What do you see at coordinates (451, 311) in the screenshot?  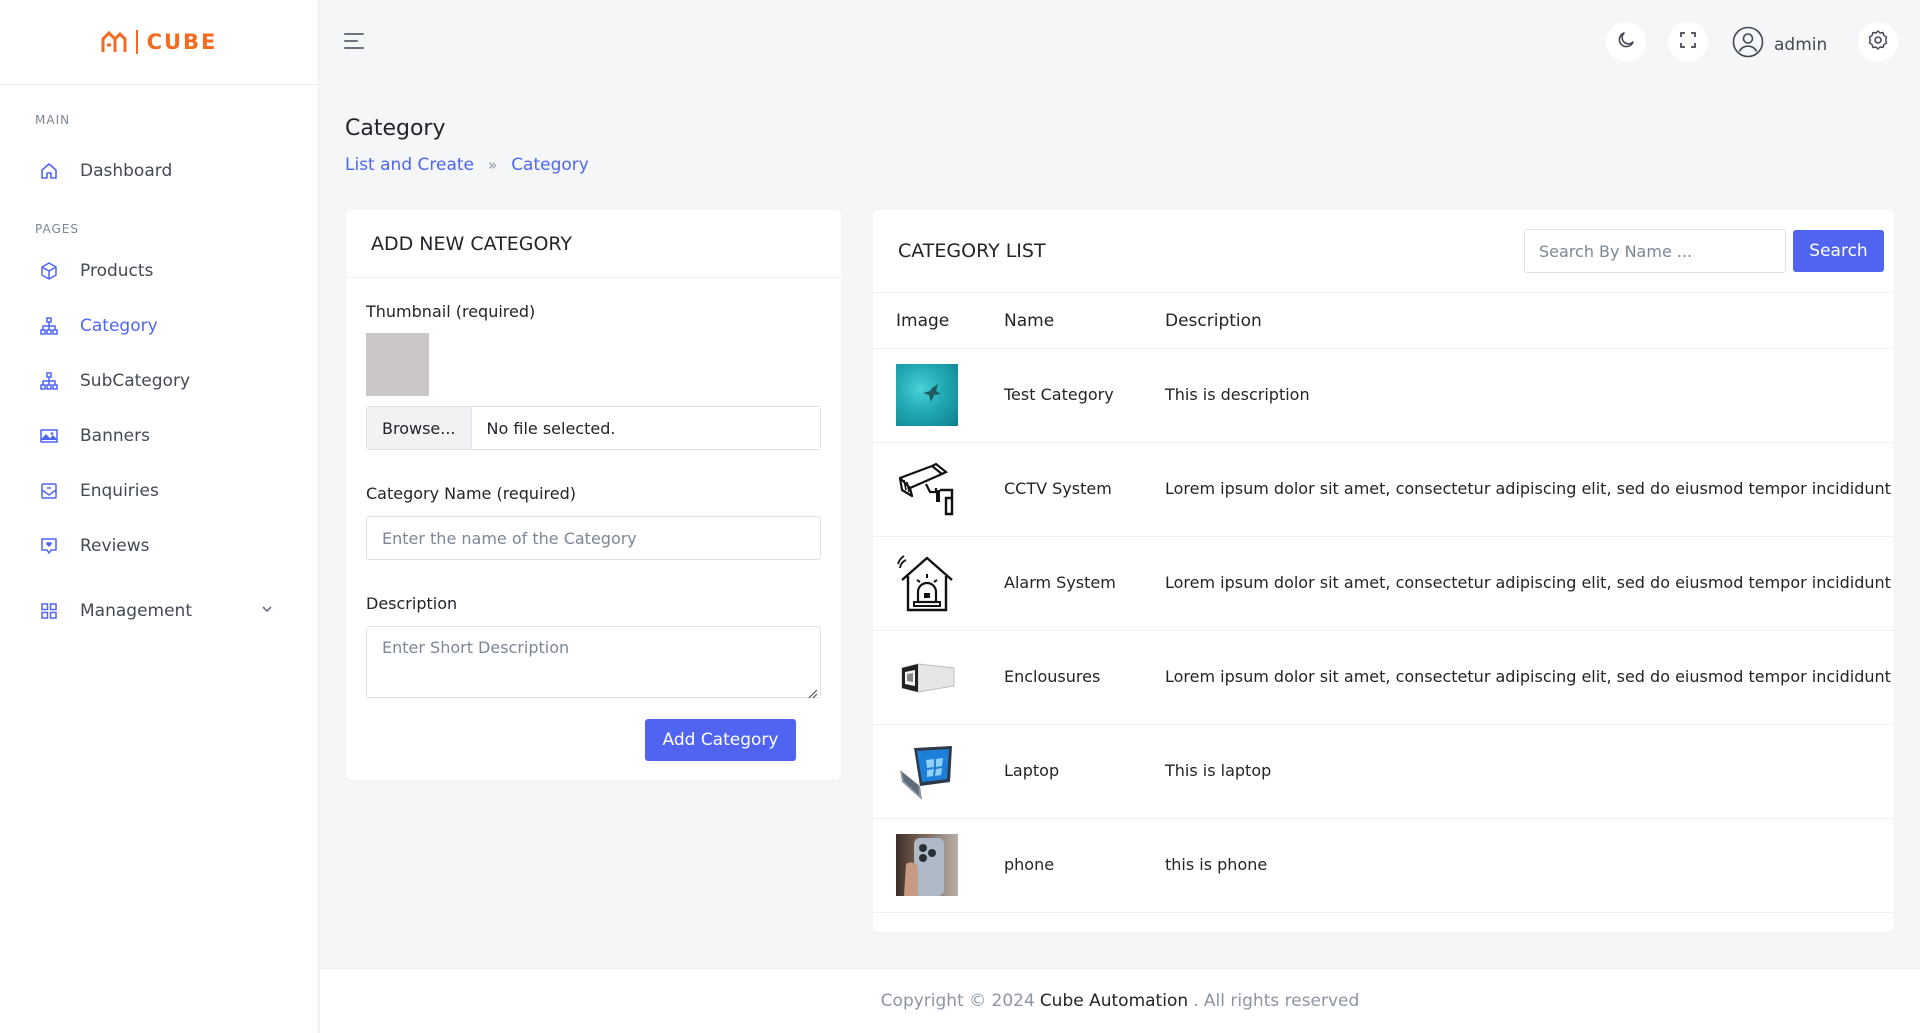 I see `thumbnail-label: Thumbnail (required)` at bounding box center [451, 311].